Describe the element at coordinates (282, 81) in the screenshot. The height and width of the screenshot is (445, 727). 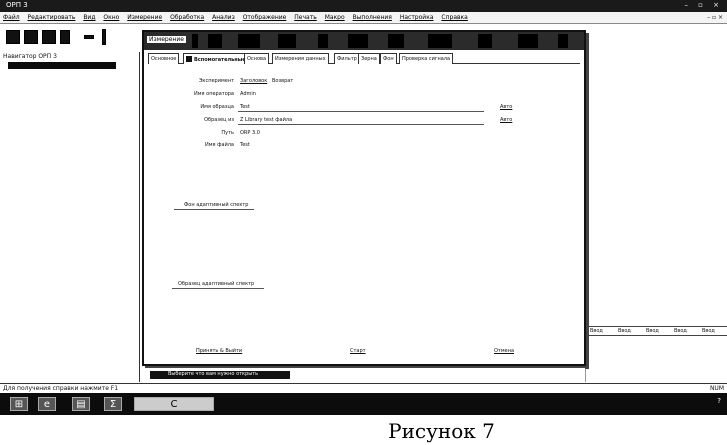
I see `experiment-return: Возврат` at that location.